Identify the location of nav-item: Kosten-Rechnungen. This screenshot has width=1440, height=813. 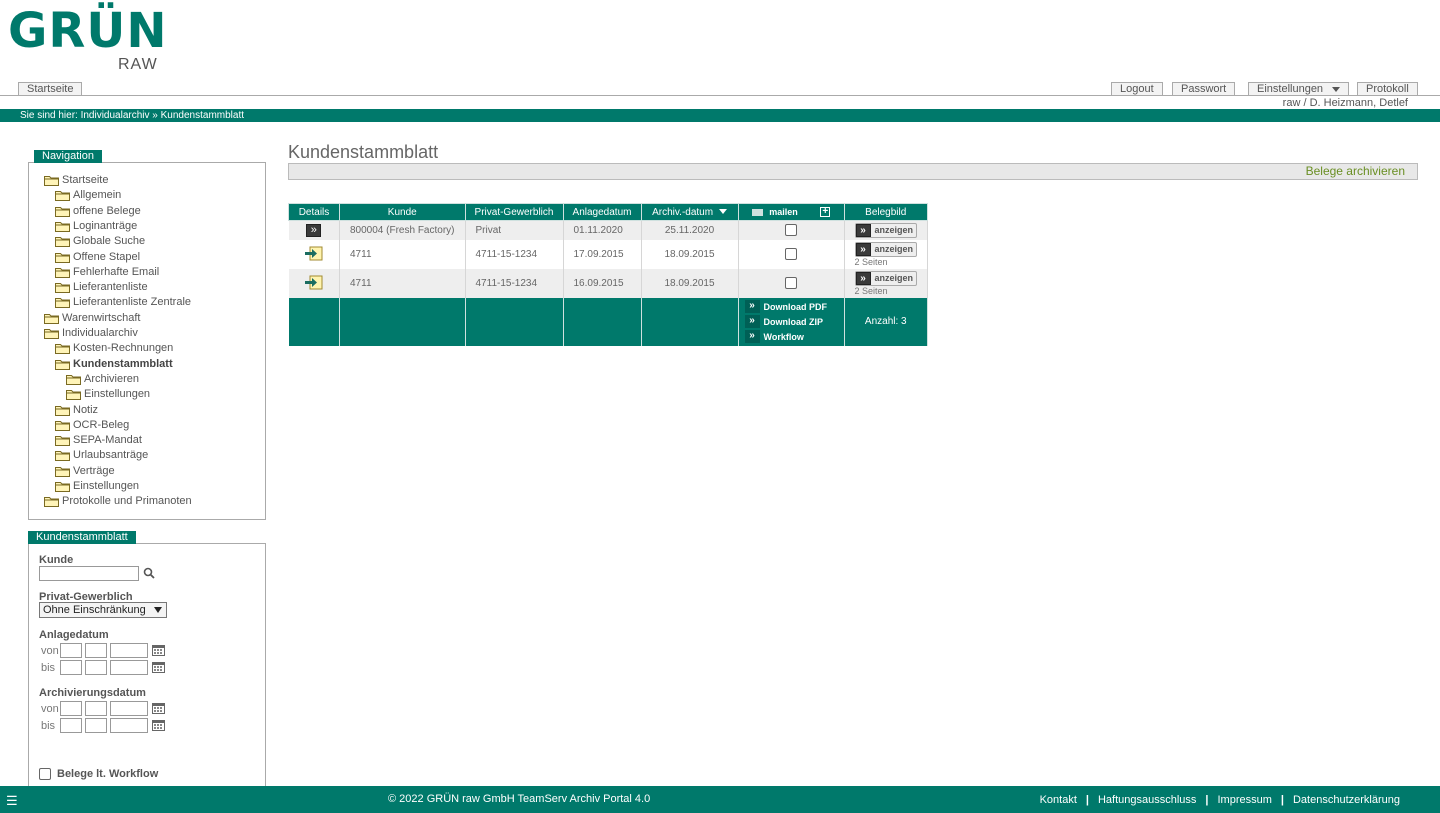
(114, 348).